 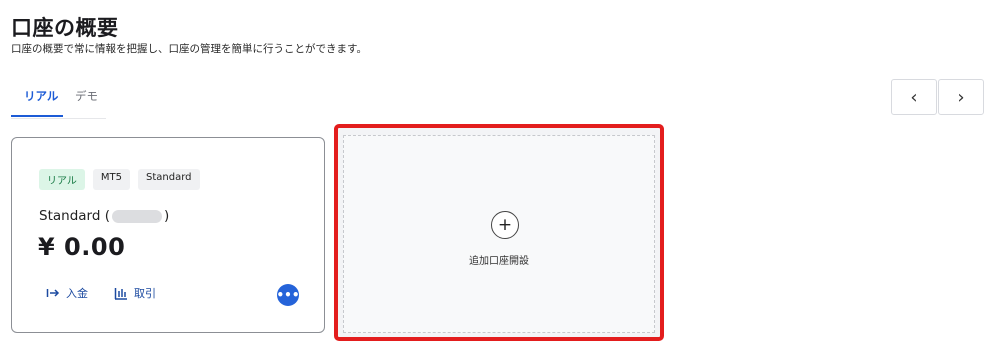 I want to click on badge-platform: MT5, so click(x=111, y=179).